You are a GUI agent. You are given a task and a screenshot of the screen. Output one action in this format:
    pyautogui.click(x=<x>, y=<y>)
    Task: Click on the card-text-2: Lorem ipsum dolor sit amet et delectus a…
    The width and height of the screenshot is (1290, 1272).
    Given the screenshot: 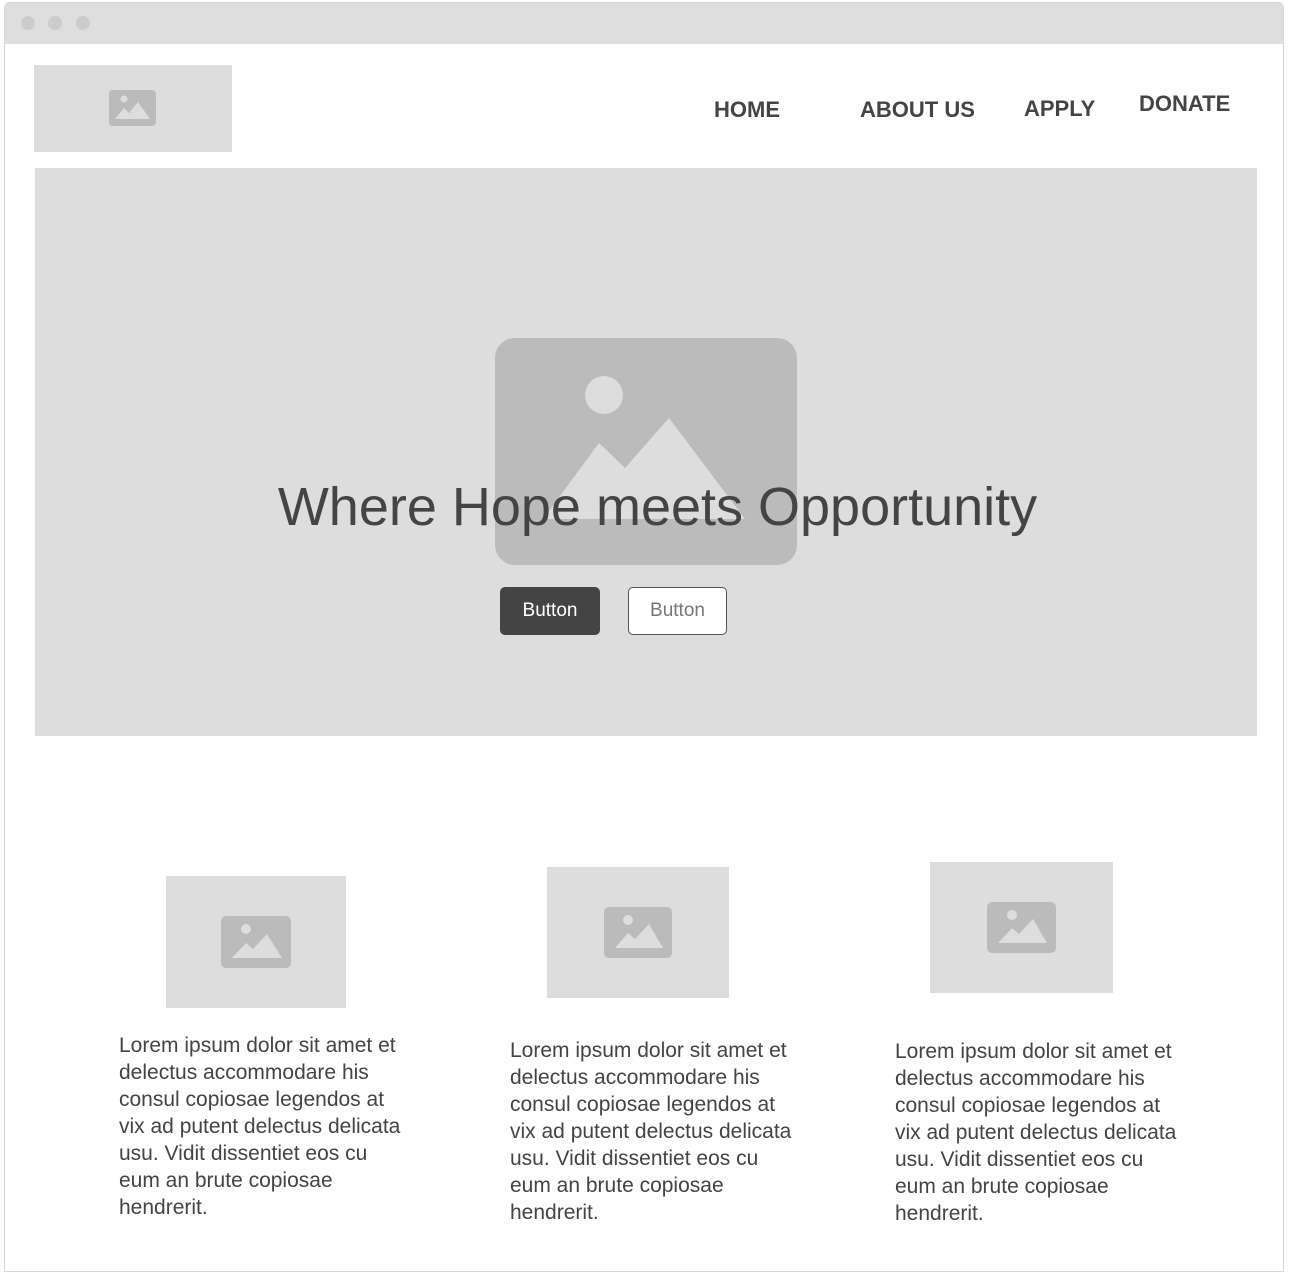 What is the action you would take?
    pyautogui.click(x=651, y=1131)
    